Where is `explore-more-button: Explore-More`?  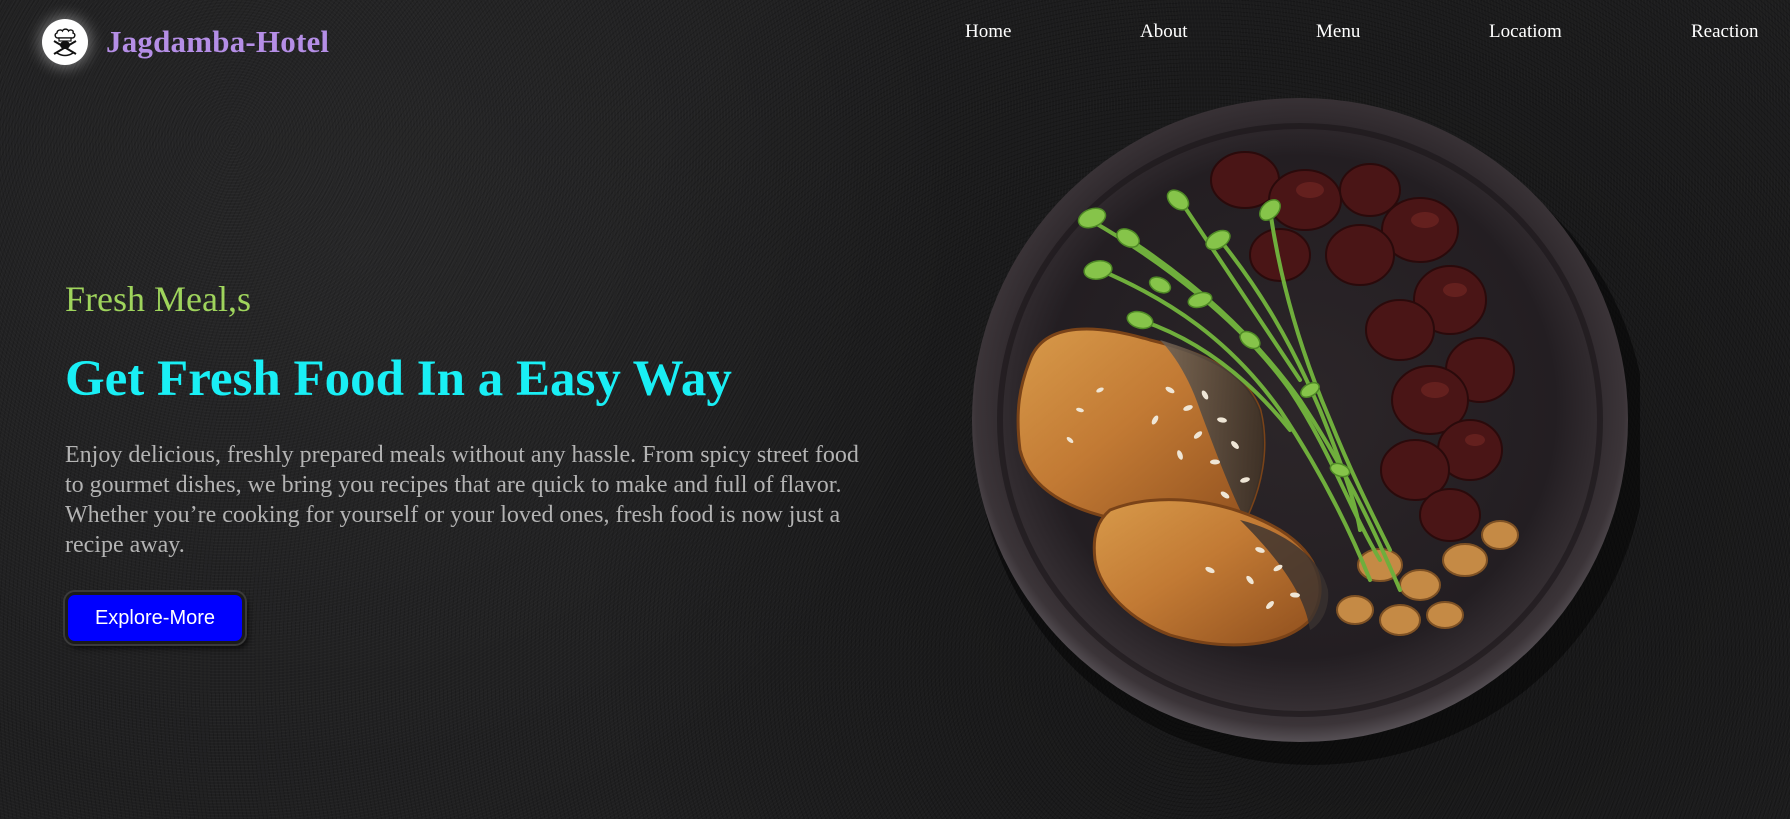
explore-more-button: Explore-More is located at coordinates (155, 618).